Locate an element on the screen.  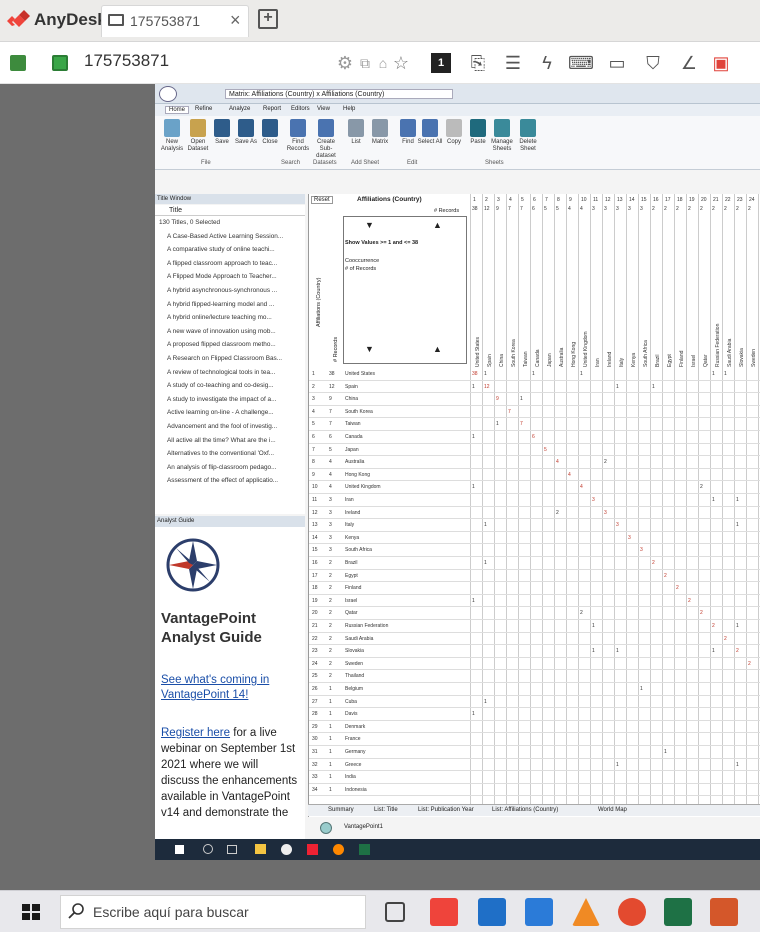
row-label: Germany is located at coordinates (406, 752).